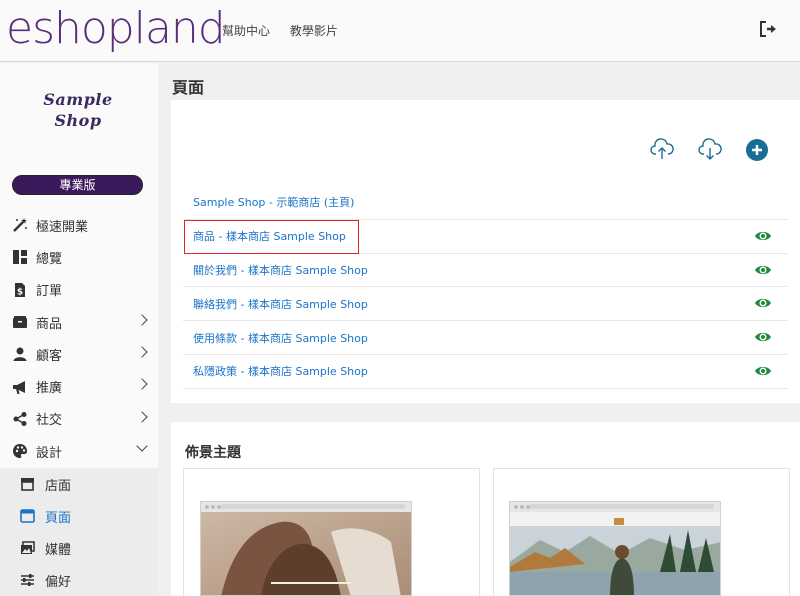 The height and width of the screenshot is (596, 800). I want to click on box-icon, so click(20, 322).